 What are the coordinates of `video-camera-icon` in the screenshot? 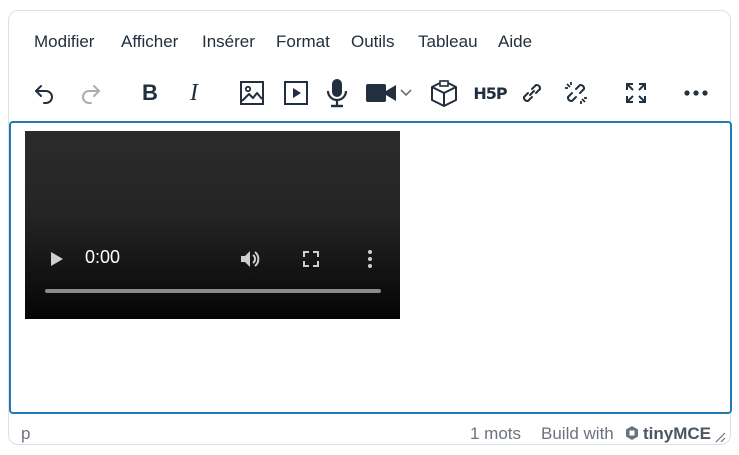 It's located at (381, 93).